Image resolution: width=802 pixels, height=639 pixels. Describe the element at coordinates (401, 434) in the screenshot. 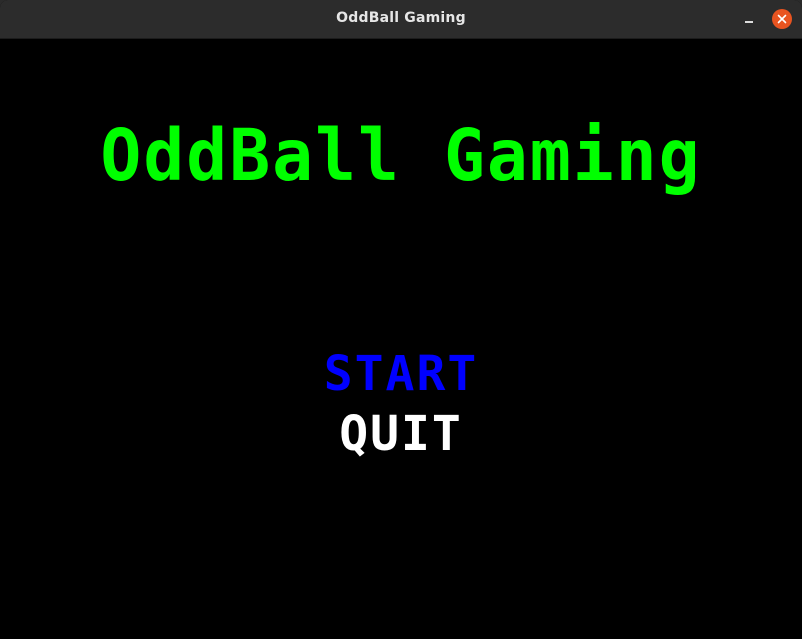

I see `quit-menu-item: QUIT` at that location.